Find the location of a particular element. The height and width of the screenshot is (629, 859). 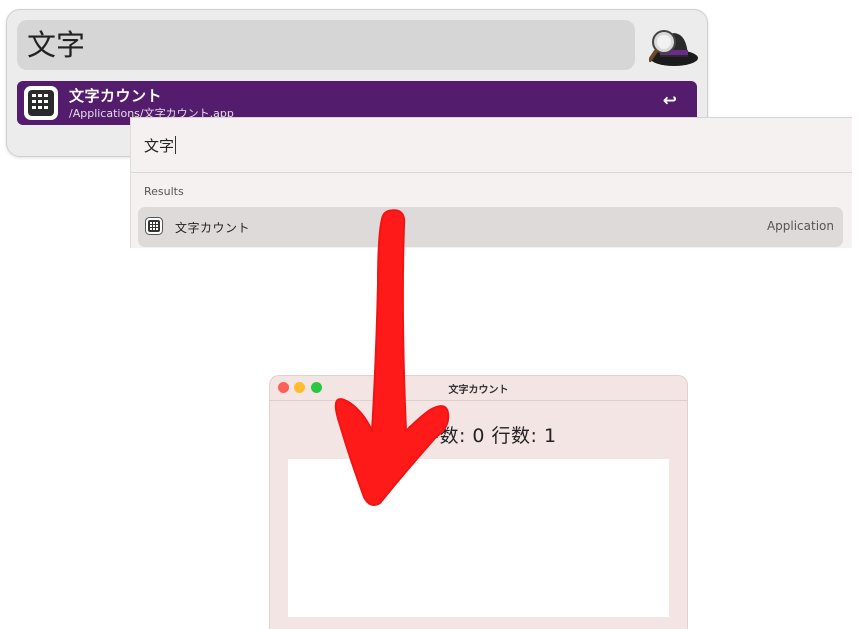

spotlight-search-input: 文字 is located at coordinates (160, 145).